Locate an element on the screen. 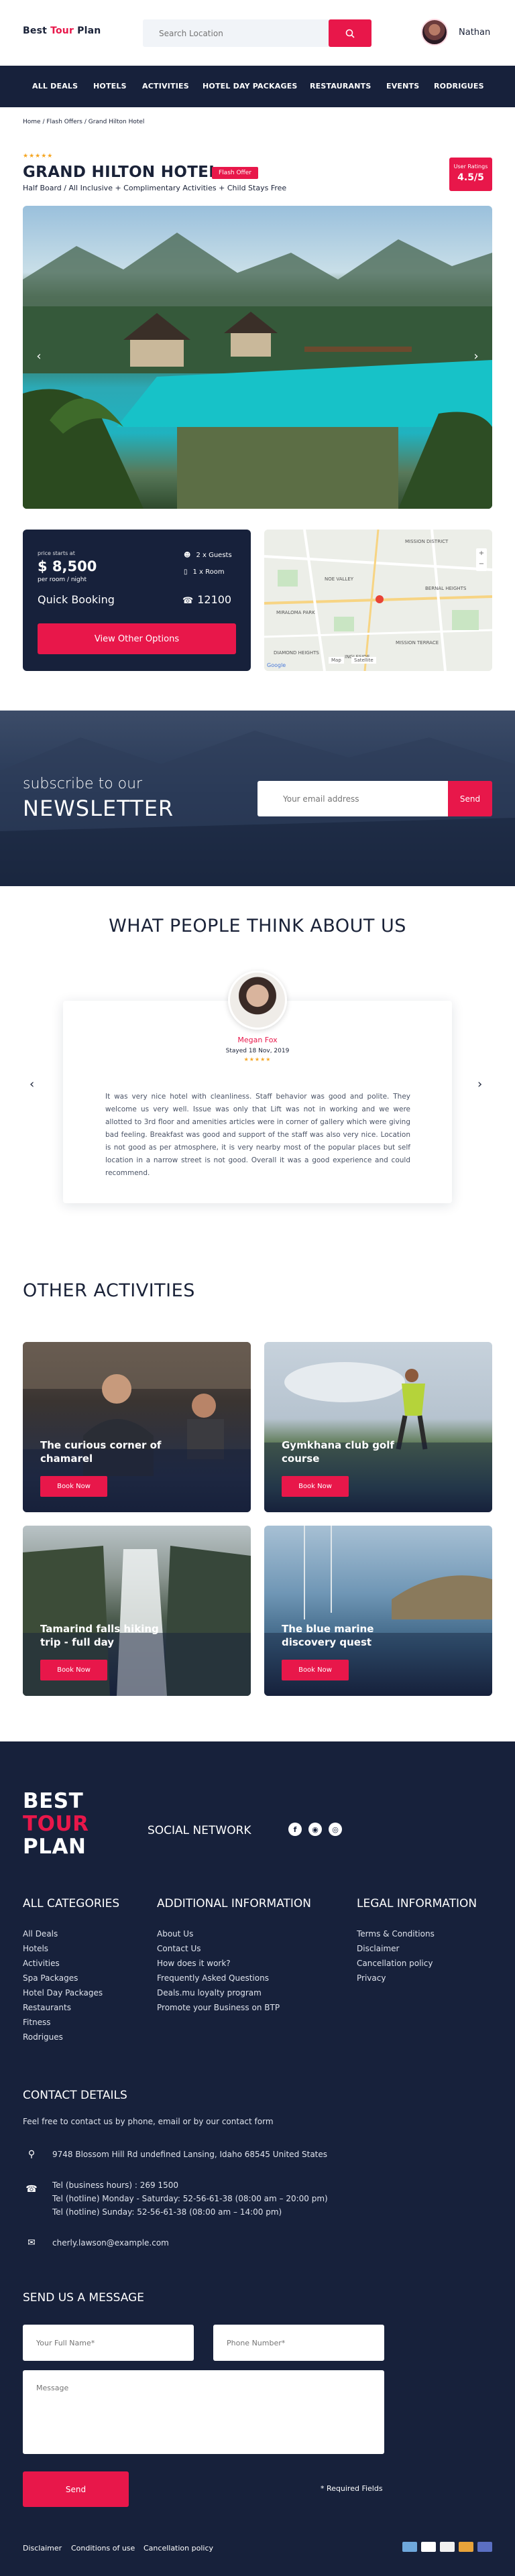 This screenshot has height=2576, width=515. rating-value: 4.5/5 is located at coordinates (470, 178).